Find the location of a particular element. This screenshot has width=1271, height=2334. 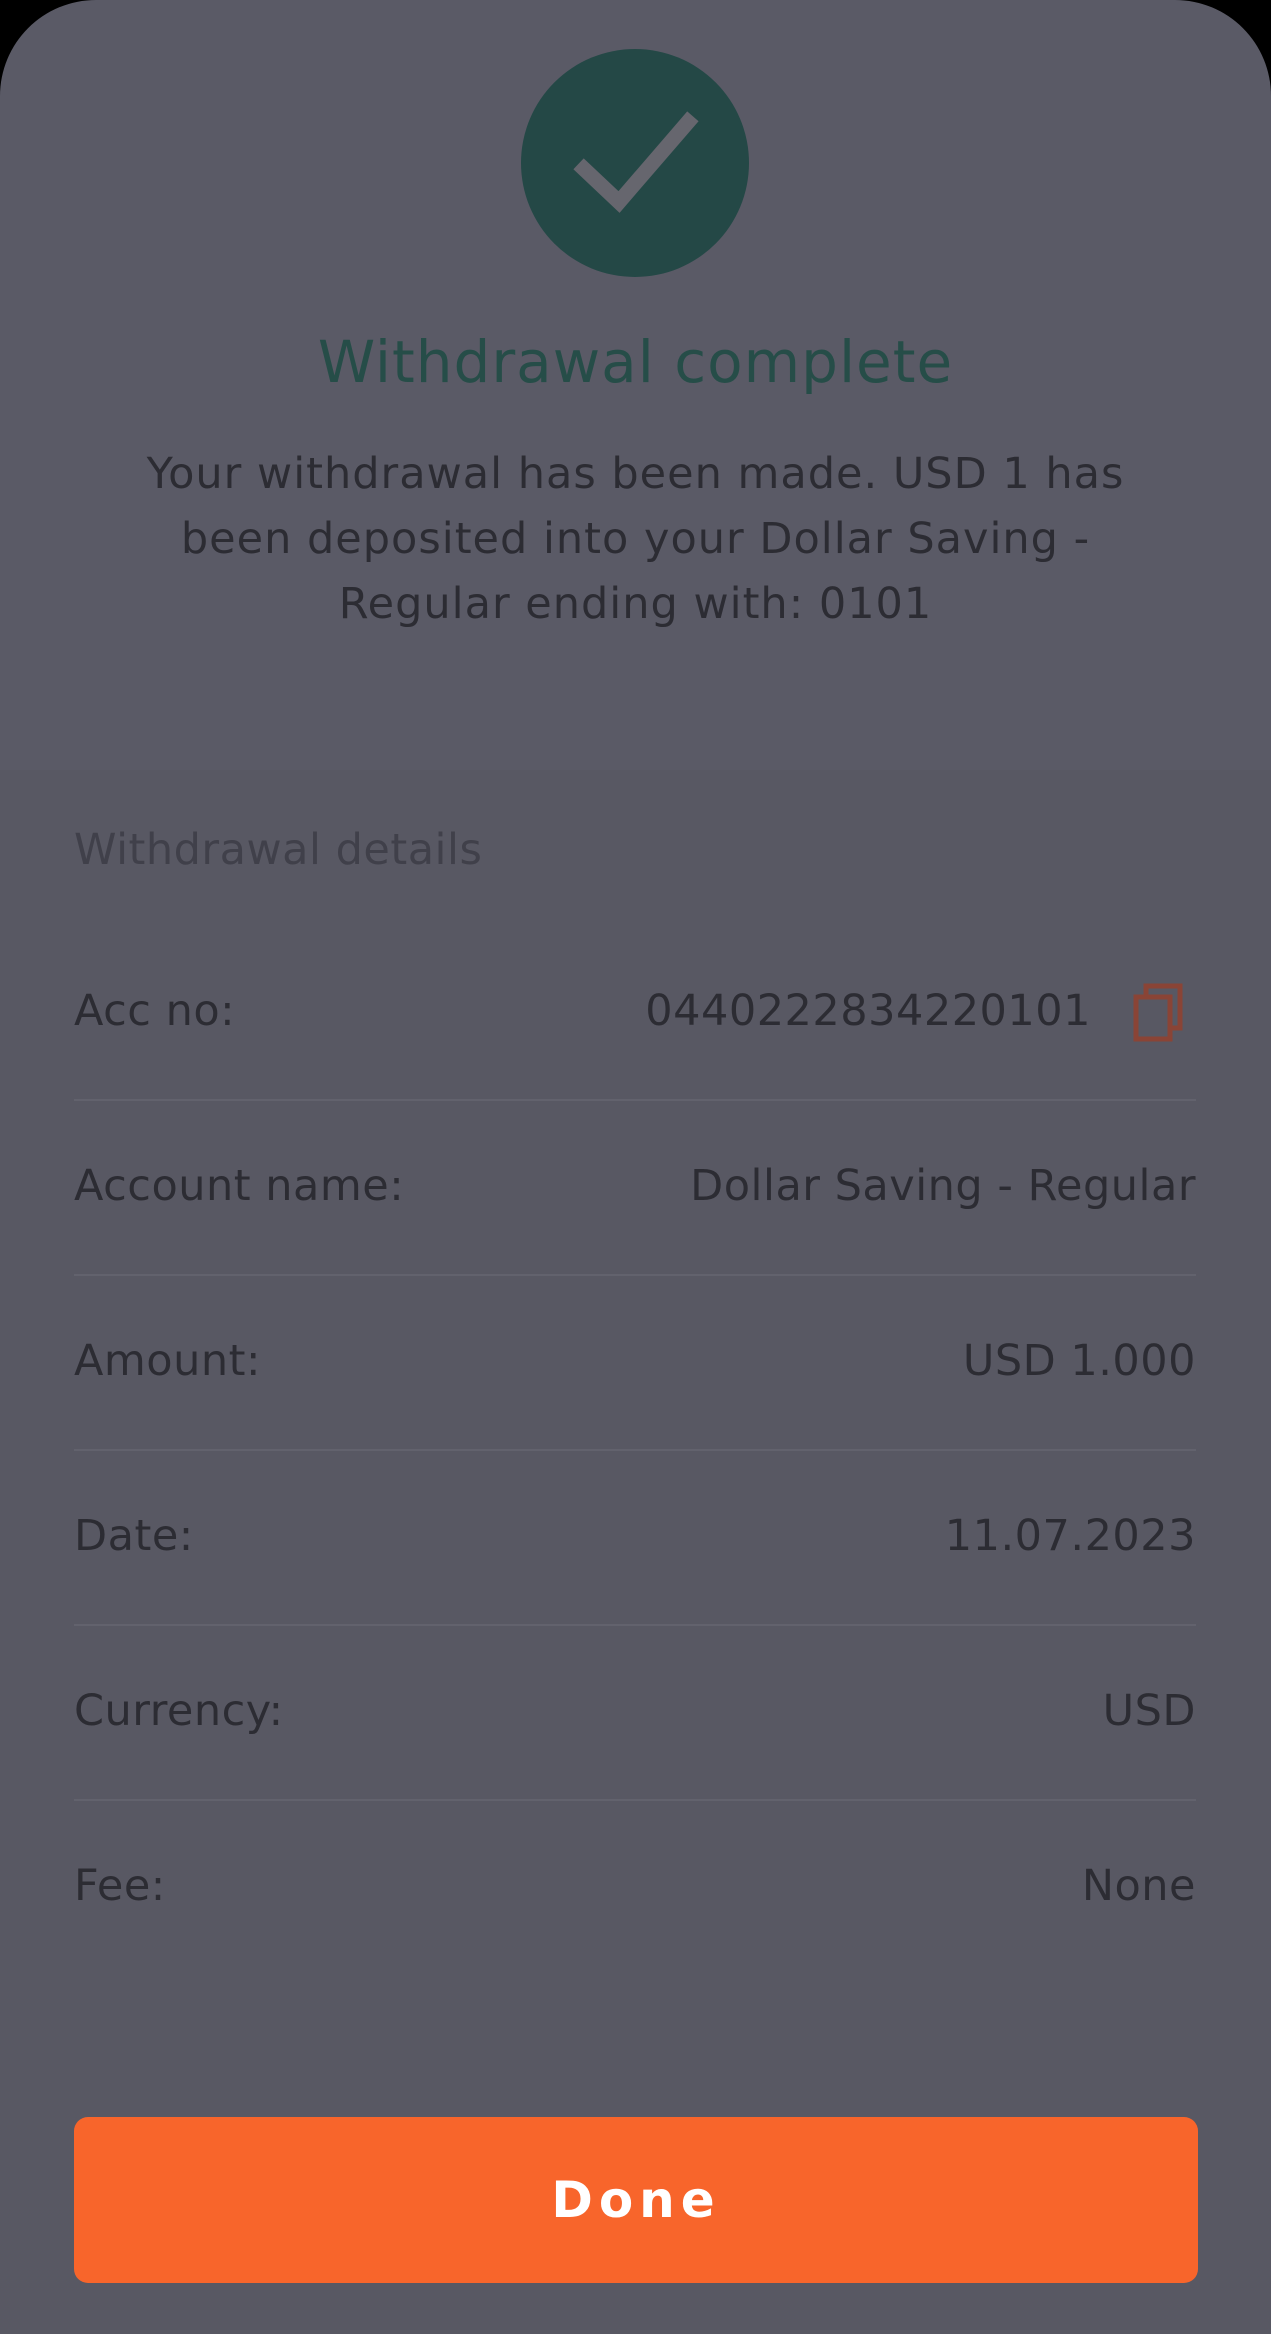

detail-label: Amount: is located at coordinates (167, 1361).